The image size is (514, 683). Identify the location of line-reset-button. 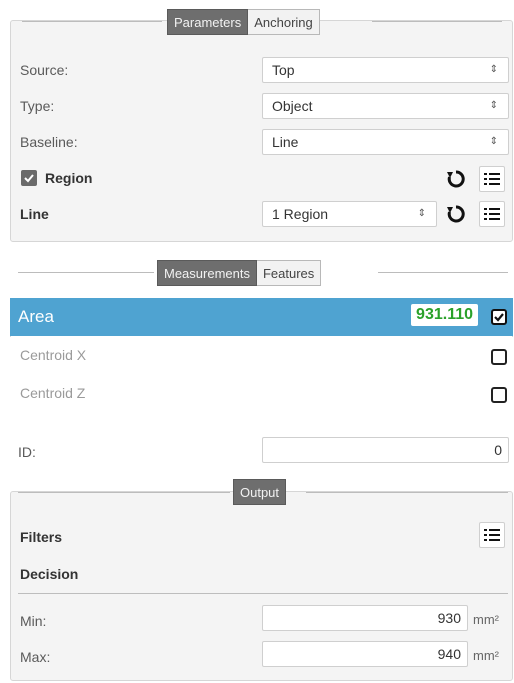
(456, 214).